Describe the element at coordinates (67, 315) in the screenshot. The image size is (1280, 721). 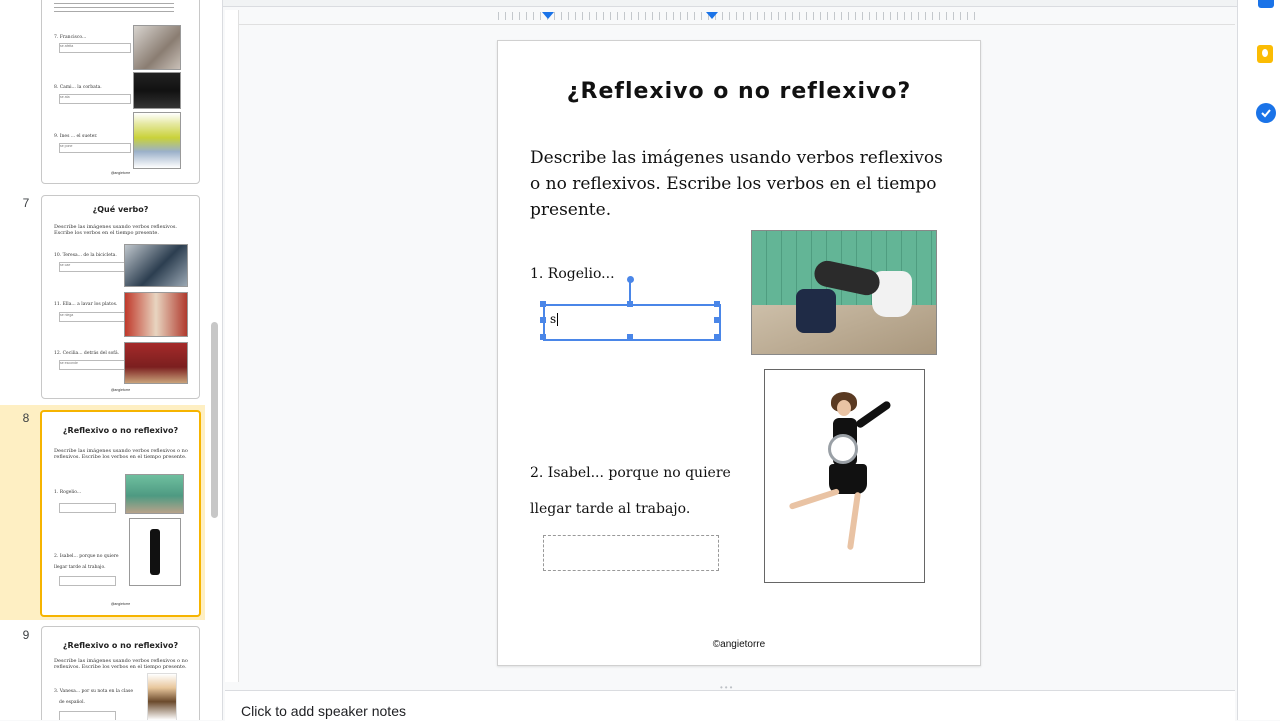
I see `thumb-answer-text: se niega` at that location.